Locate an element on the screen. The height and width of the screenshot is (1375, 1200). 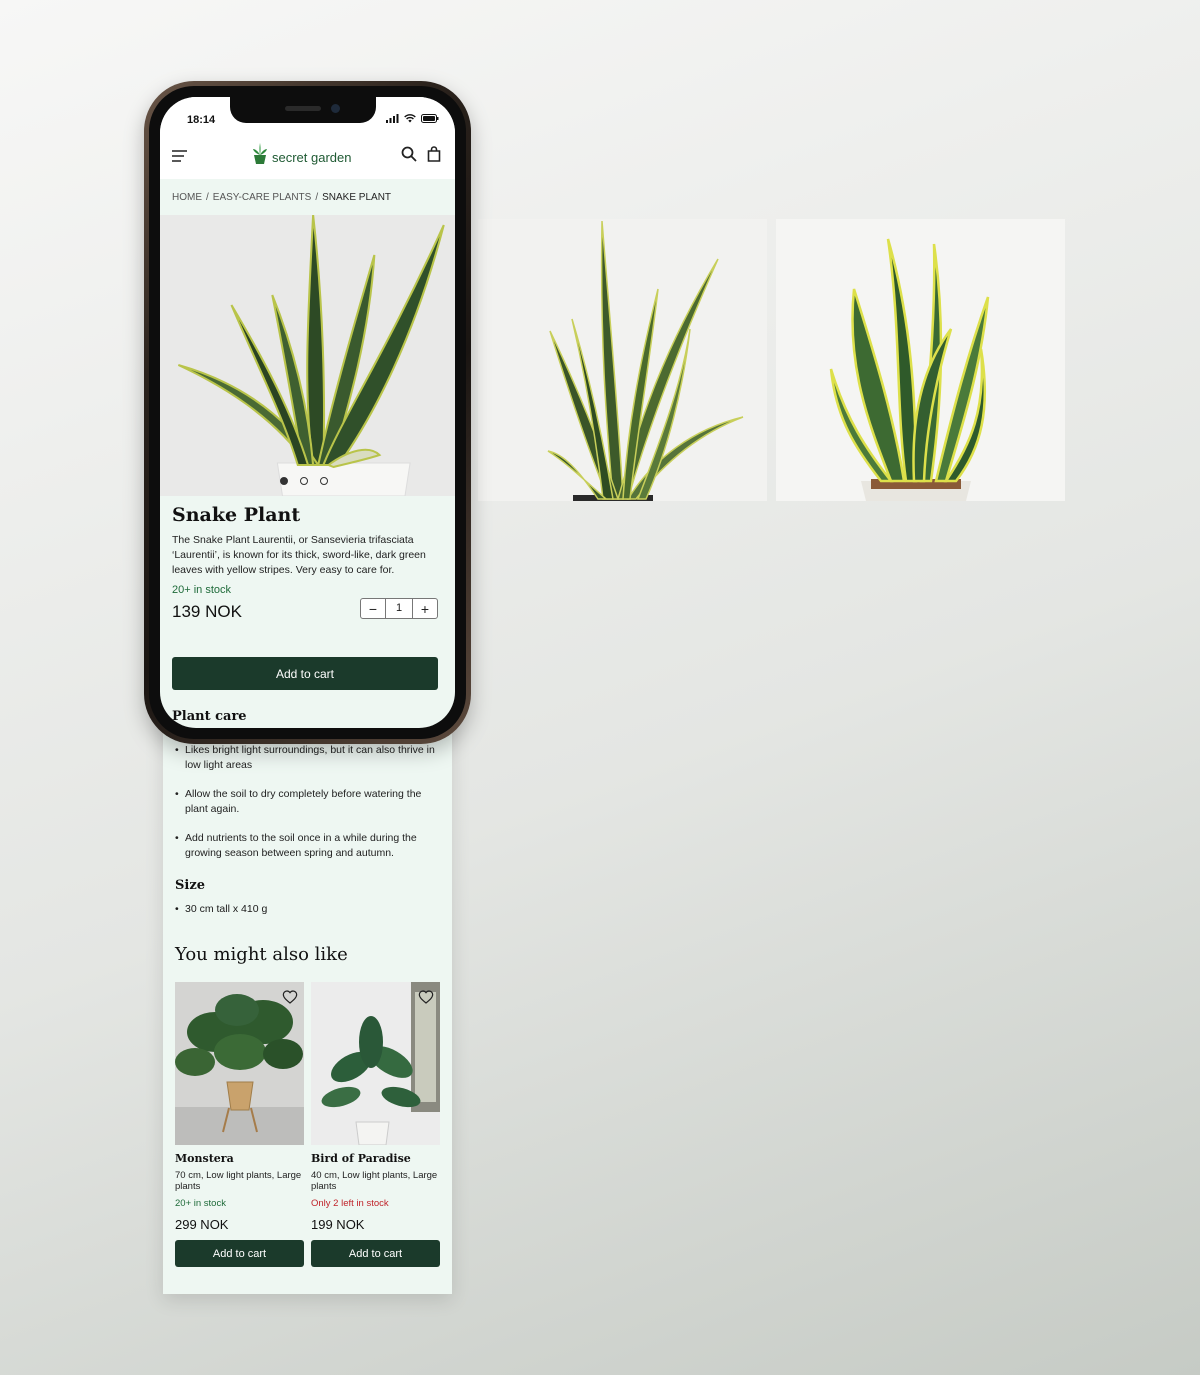
speaker is located at coordinates (303, 108).